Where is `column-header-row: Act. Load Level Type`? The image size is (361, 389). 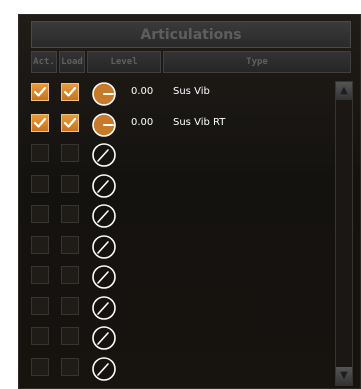
column-header-row: Act. Load Level Type is located at coordinates (191, 62).